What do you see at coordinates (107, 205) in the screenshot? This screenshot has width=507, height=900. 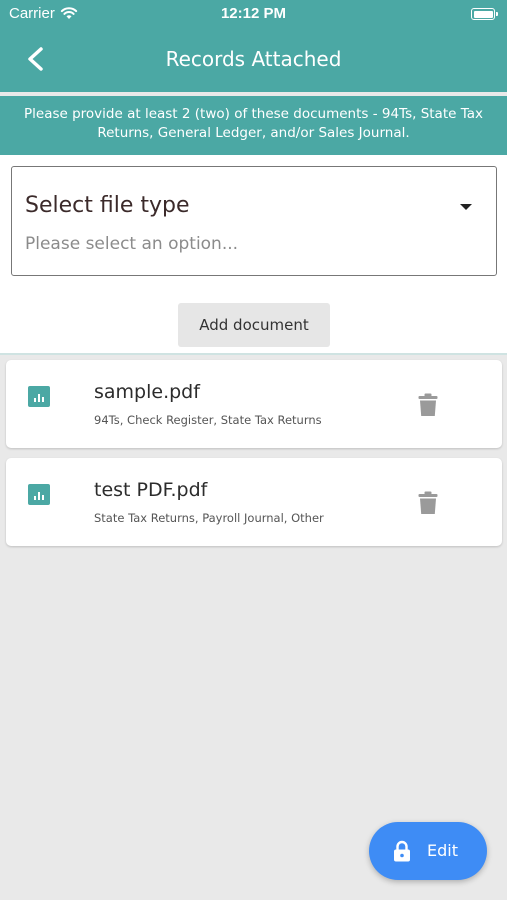 I see `select-label: Select file type` at bounding box center [107, 205].